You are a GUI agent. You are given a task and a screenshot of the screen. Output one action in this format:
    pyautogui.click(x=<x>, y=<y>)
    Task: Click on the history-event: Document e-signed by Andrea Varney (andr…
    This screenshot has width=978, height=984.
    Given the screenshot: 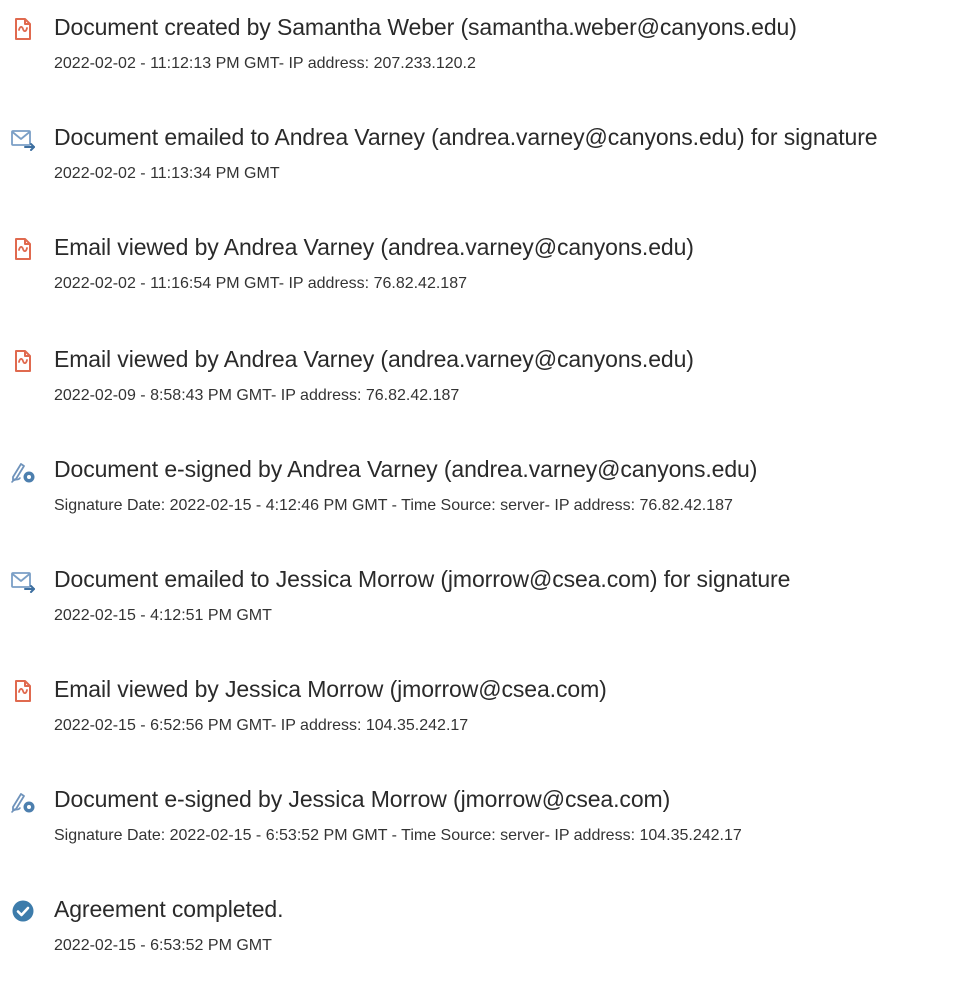 What is the action you would take?
    pyautogui.click(x=489, y=499)
    